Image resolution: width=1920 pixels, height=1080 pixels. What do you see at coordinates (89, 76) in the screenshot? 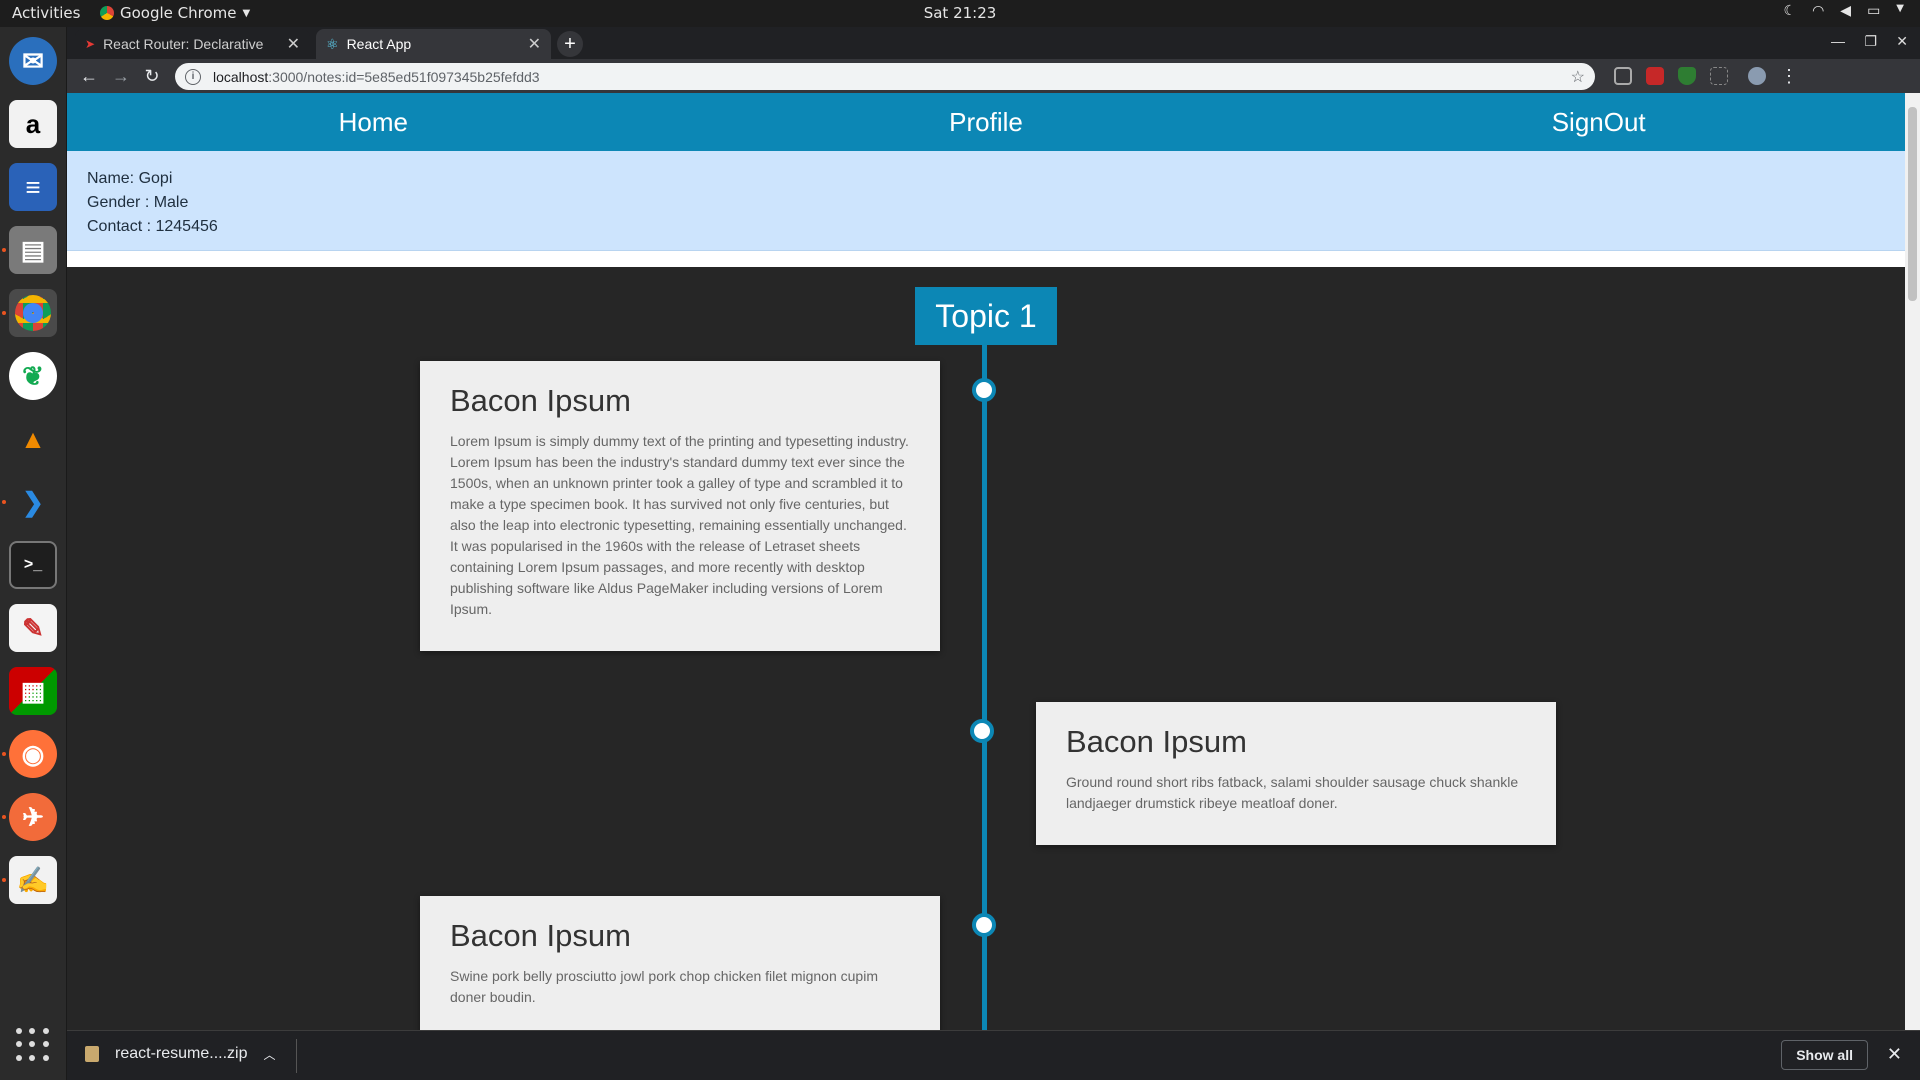
I see `back-icon: ←` at bounding box center [89, 76].